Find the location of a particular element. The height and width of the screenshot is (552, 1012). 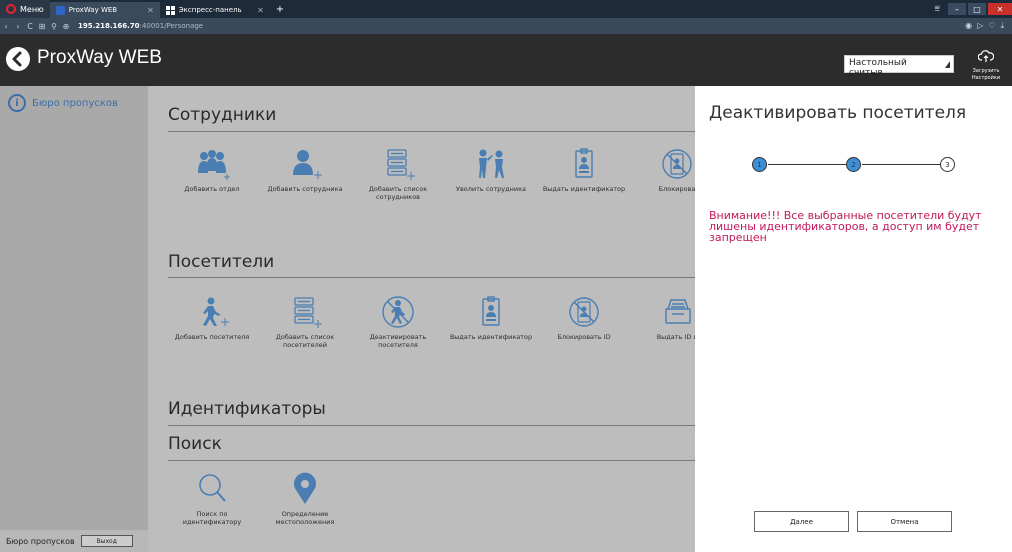

tile-add-employee: Добавить сотрудника is located at coordinates (305, 170).